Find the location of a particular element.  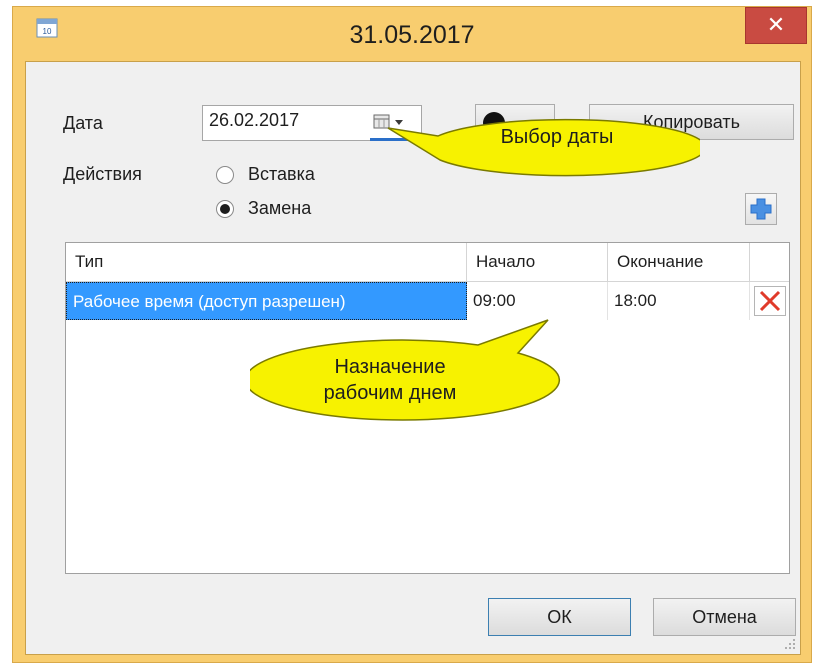

close-button: ✕ is located at coordinates (776, 25).